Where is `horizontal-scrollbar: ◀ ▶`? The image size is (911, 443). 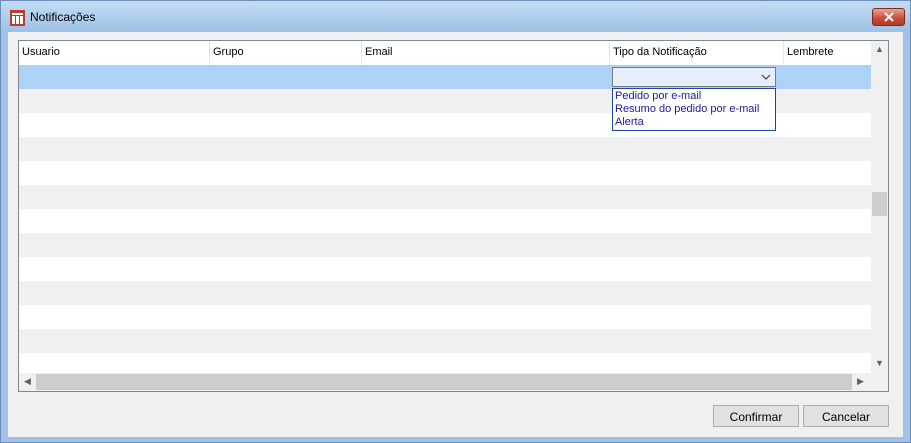
horizontal-scrollbar: ◀ ▶ is located at coordinates (445, 382).